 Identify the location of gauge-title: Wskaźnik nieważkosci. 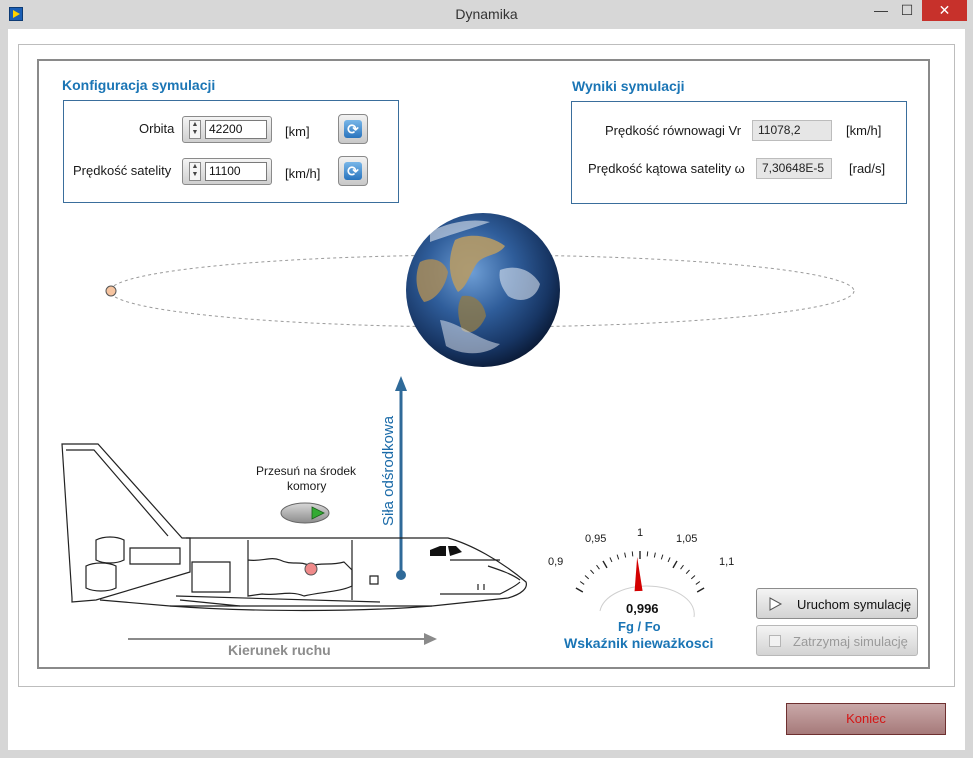
(639, 643).